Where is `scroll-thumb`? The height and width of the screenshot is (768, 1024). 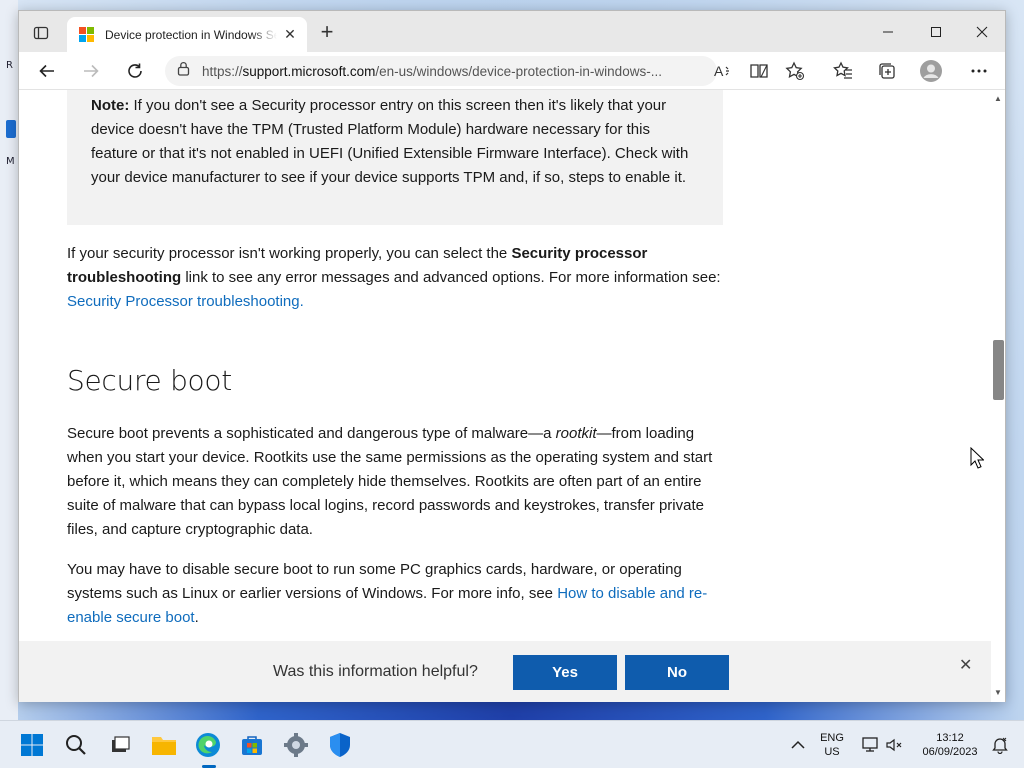
scroll-thumb is located at coordinates (998, 370).